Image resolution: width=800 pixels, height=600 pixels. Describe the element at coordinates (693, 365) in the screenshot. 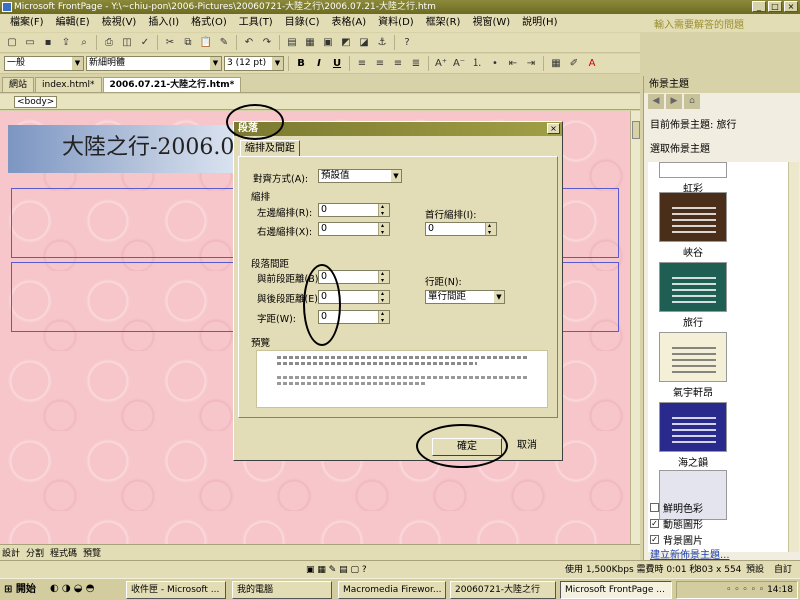

I see `theme-item: 氣宇軒昂` at that location.